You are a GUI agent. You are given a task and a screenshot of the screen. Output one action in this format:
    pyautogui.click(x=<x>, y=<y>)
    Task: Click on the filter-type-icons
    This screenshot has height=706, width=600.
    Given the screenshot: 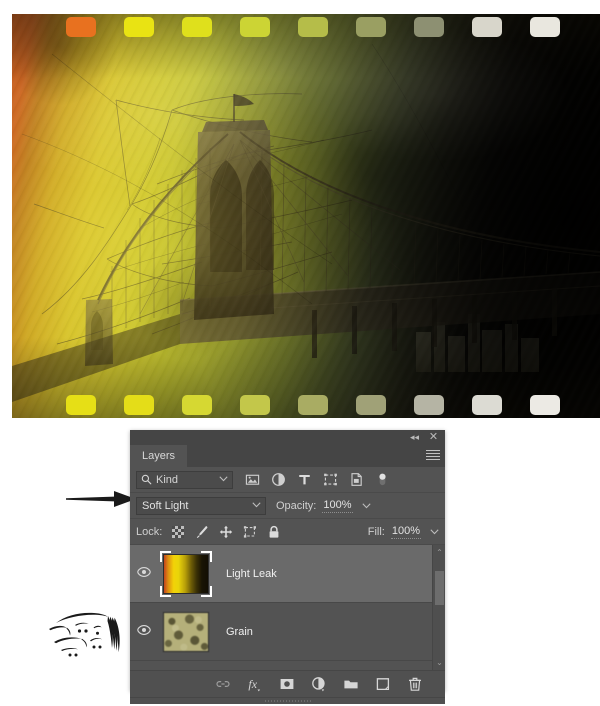 What is the action you would take?
    pyautogui.click(x=317, y=479)
    